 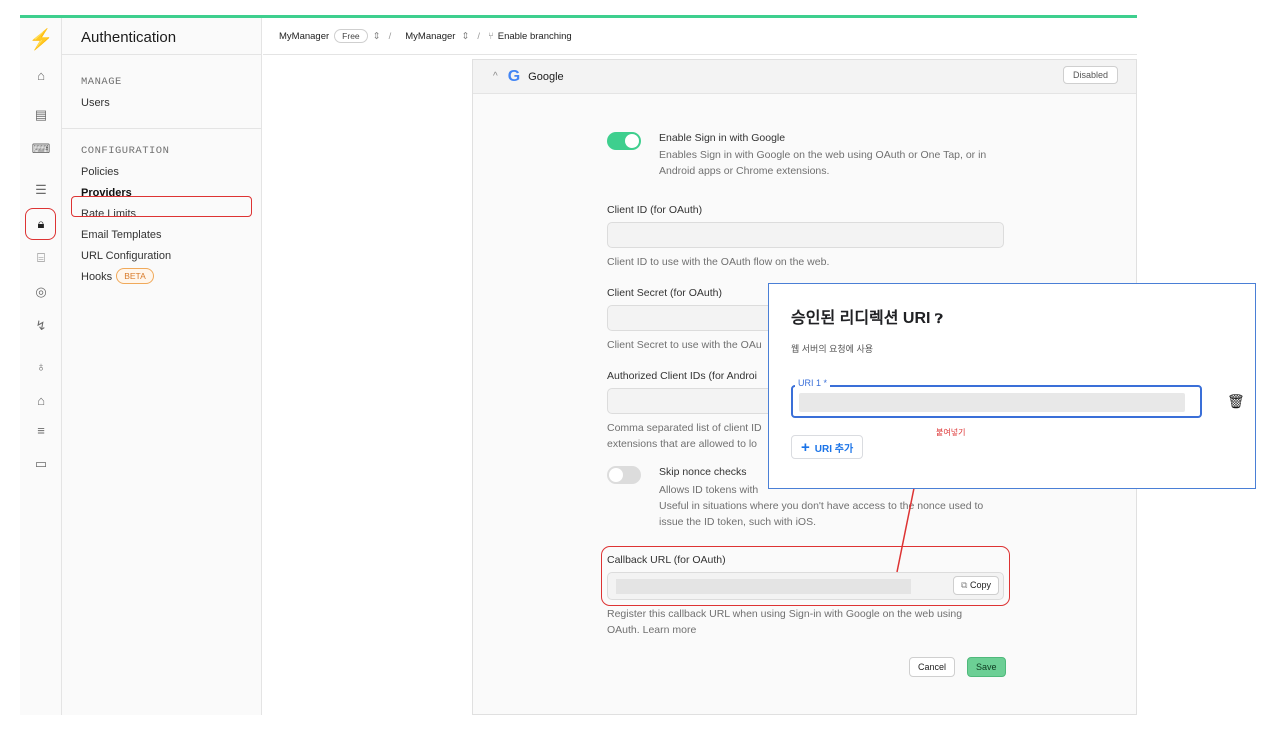 I want to click on help-icon: ❓︎, so click(x=939, y=318).